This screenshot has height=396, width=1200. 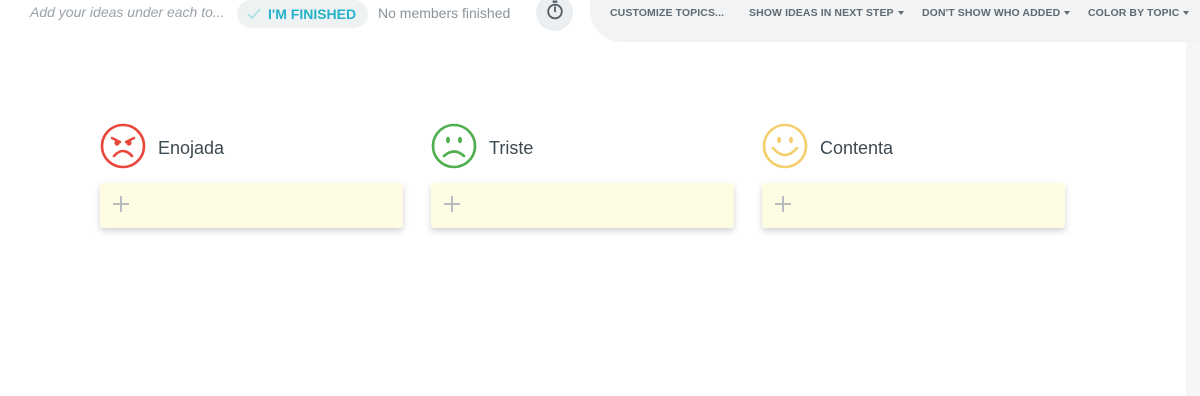 What do you see at coordinates (582, 148) in the screenshot?
I see `topic-header: Triste` at bounding box center [582, 148].